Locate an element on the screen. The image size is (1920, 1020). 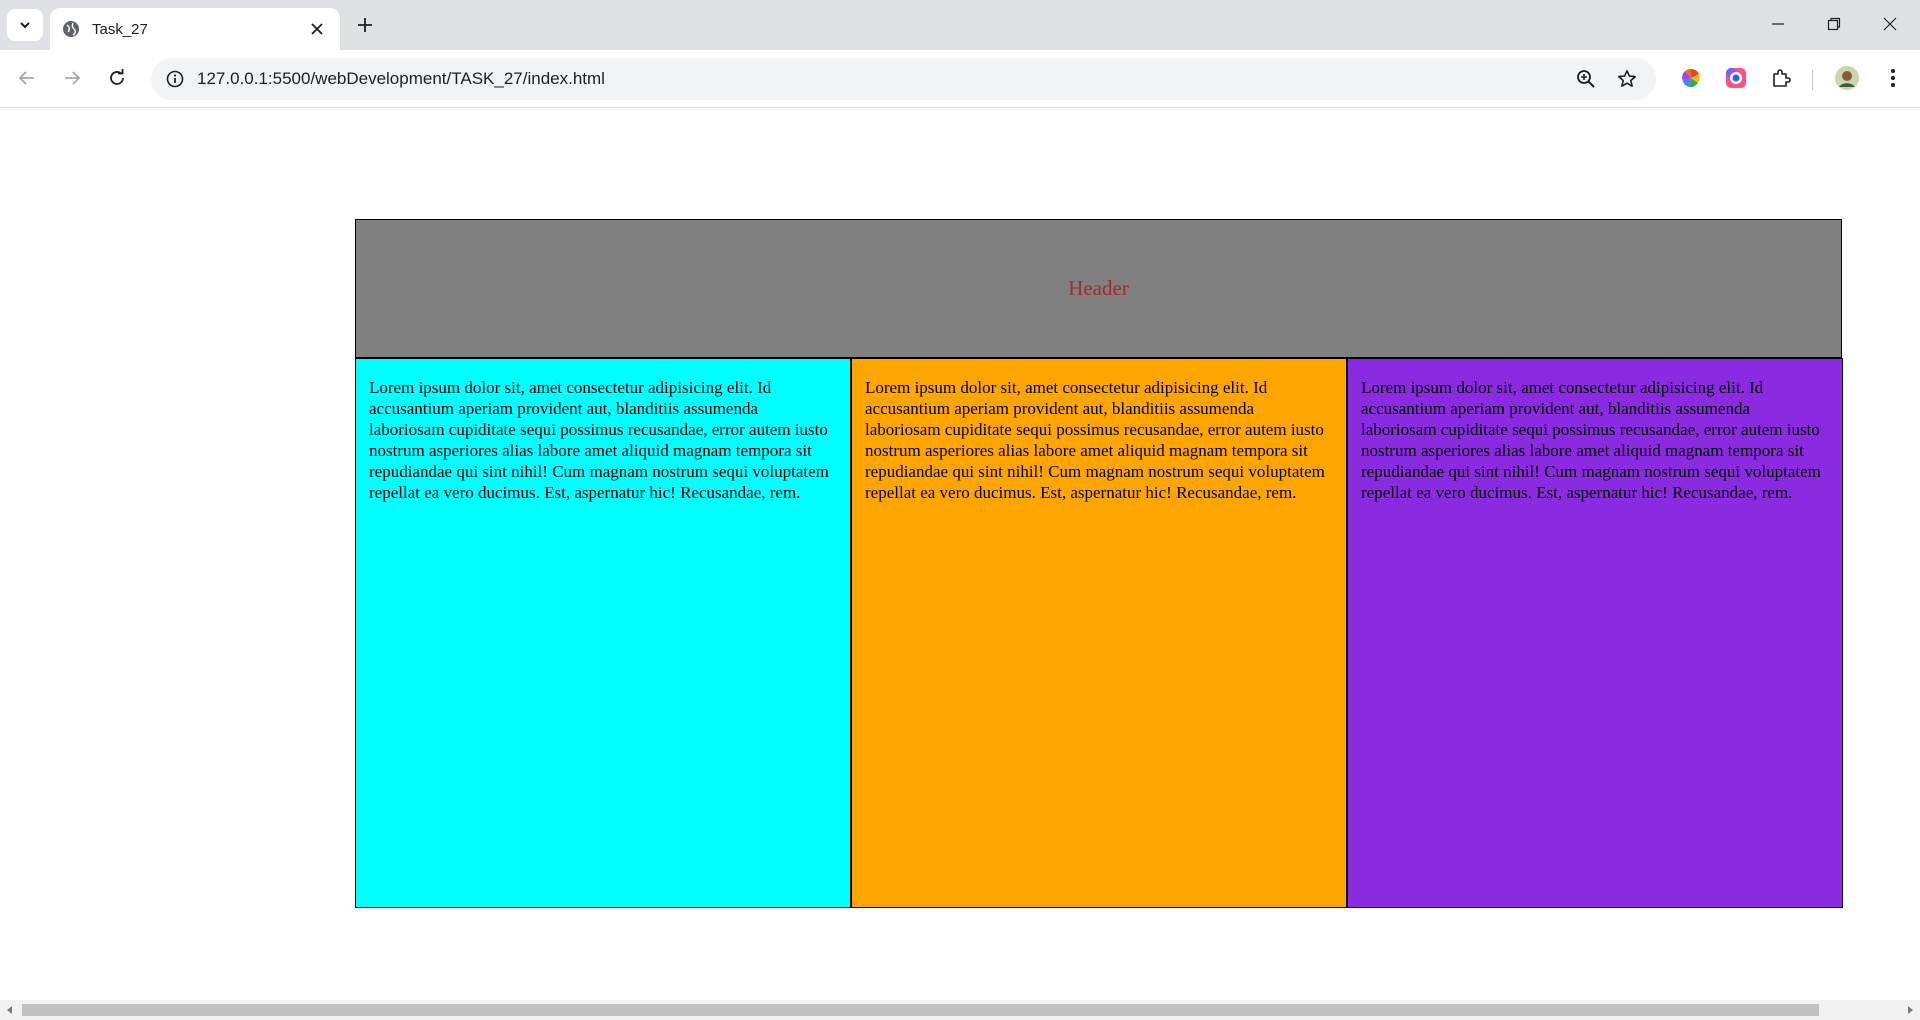
new-tab-button is located at coordinates (365, 25).